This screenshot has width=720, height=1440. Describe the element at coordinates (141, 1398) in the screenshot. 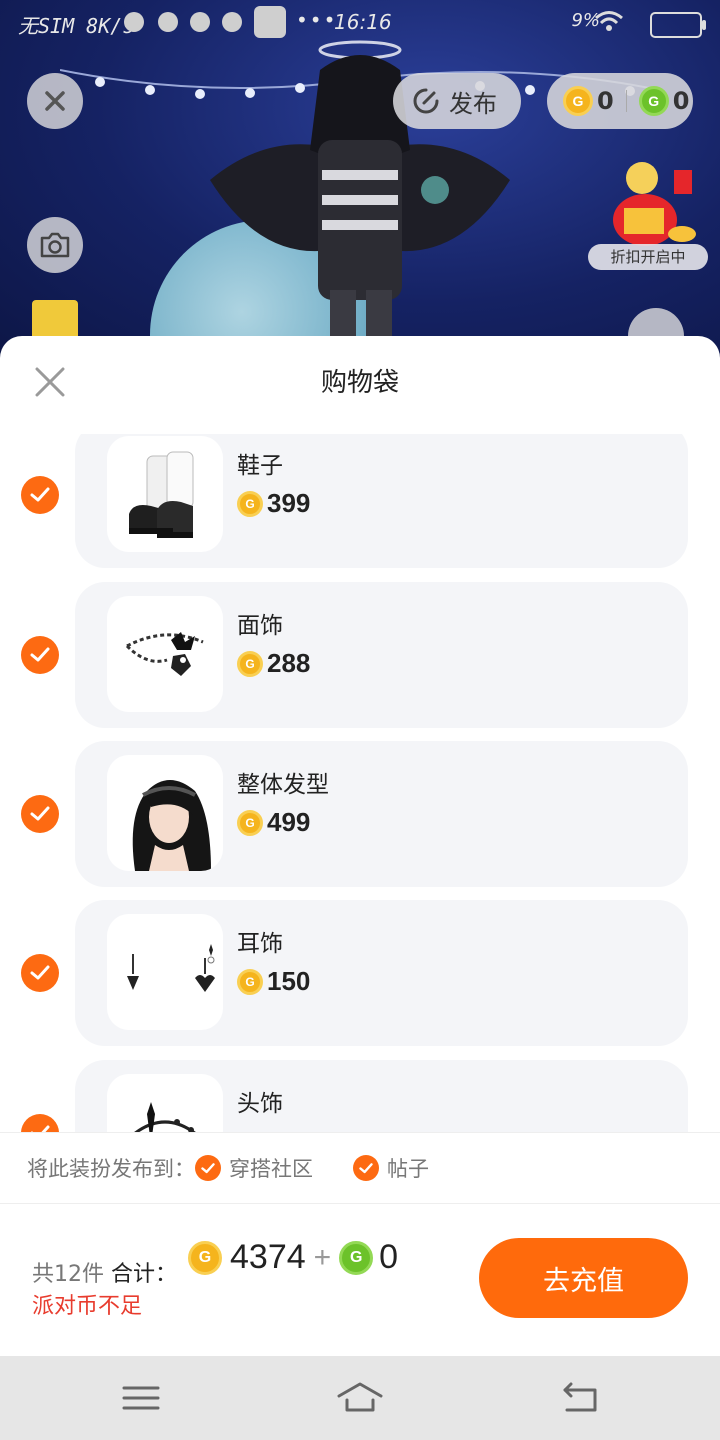

I see `menu-icon` at that location.